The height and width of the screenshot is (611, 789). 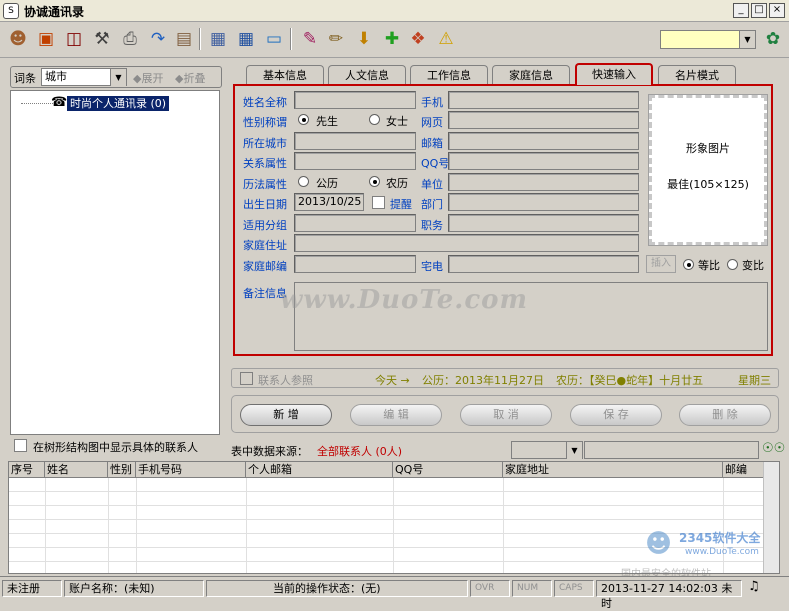 What do you see at coordinates (374, 119) in the screenshot?
I see `female-radio` at bounding box center [374, 119].